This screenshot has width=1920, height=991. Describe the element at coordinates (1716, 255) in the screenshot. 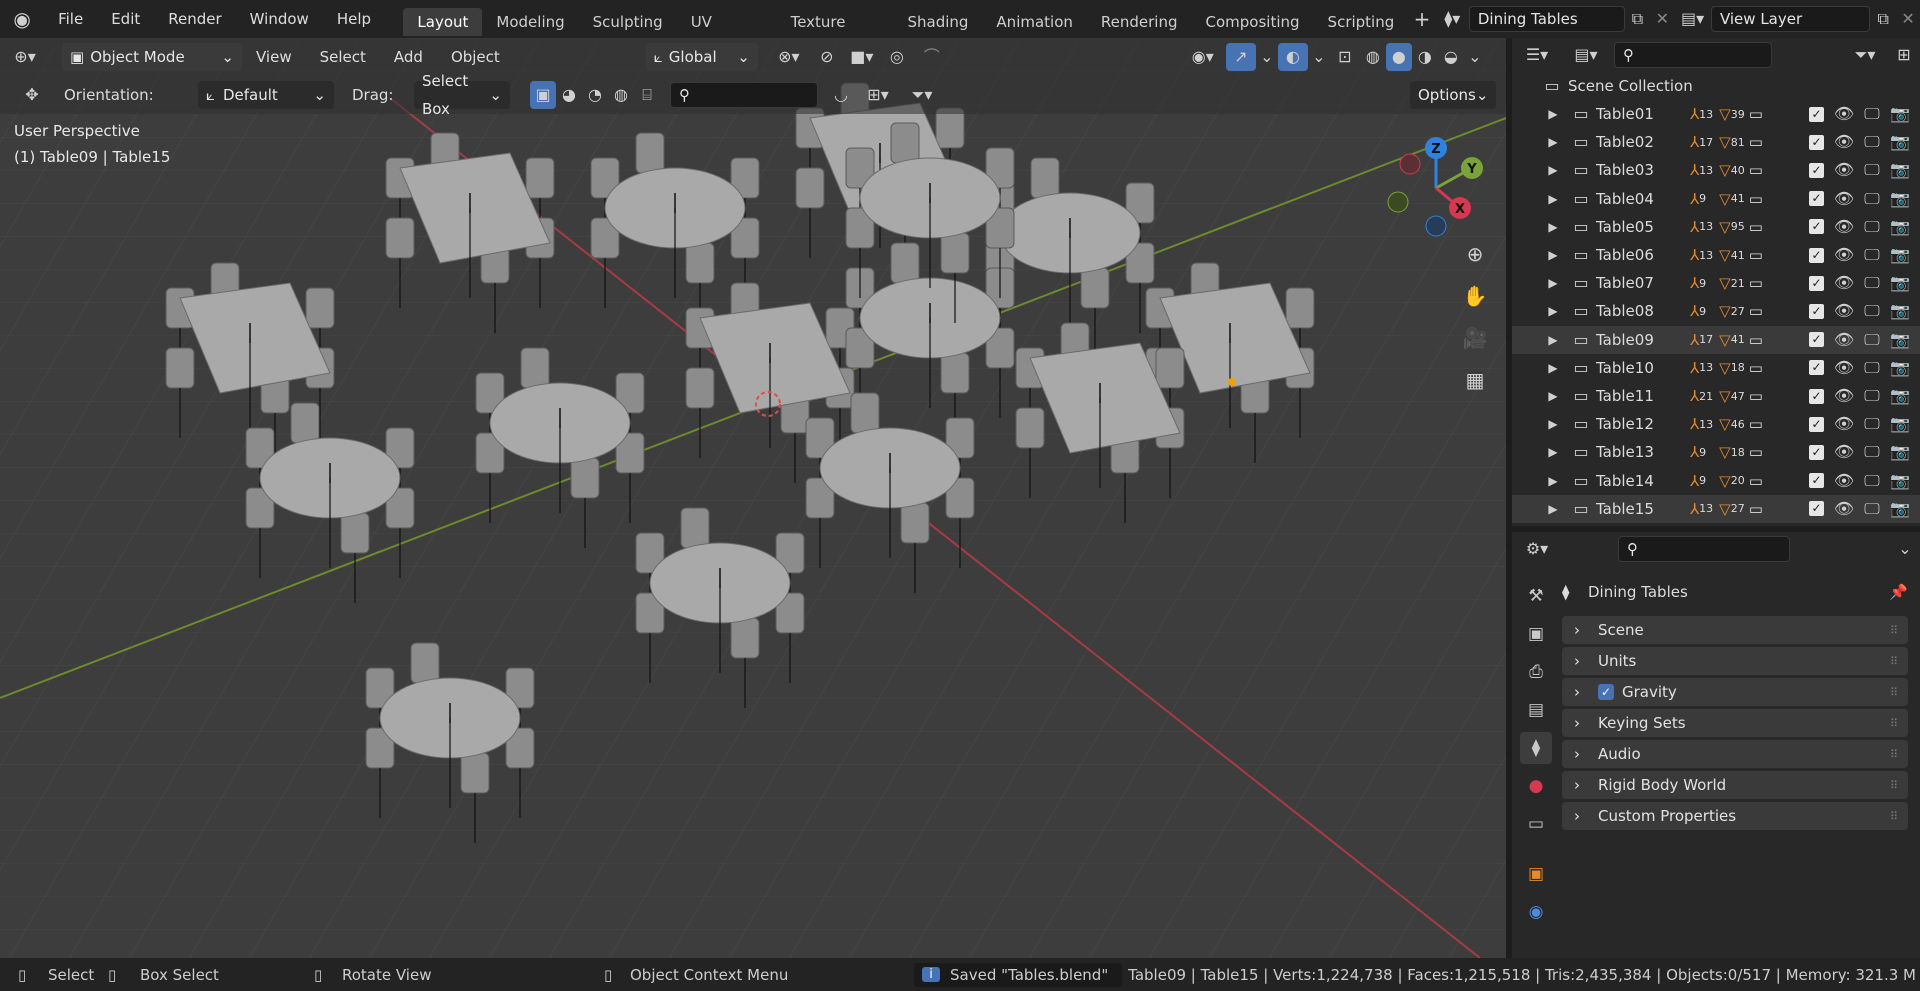

I see `outliner-item: ▶ ▭ Table06 ⅄ 13 ▽ 41 ▭ ✓ 👁 🖵 📷` at that location.